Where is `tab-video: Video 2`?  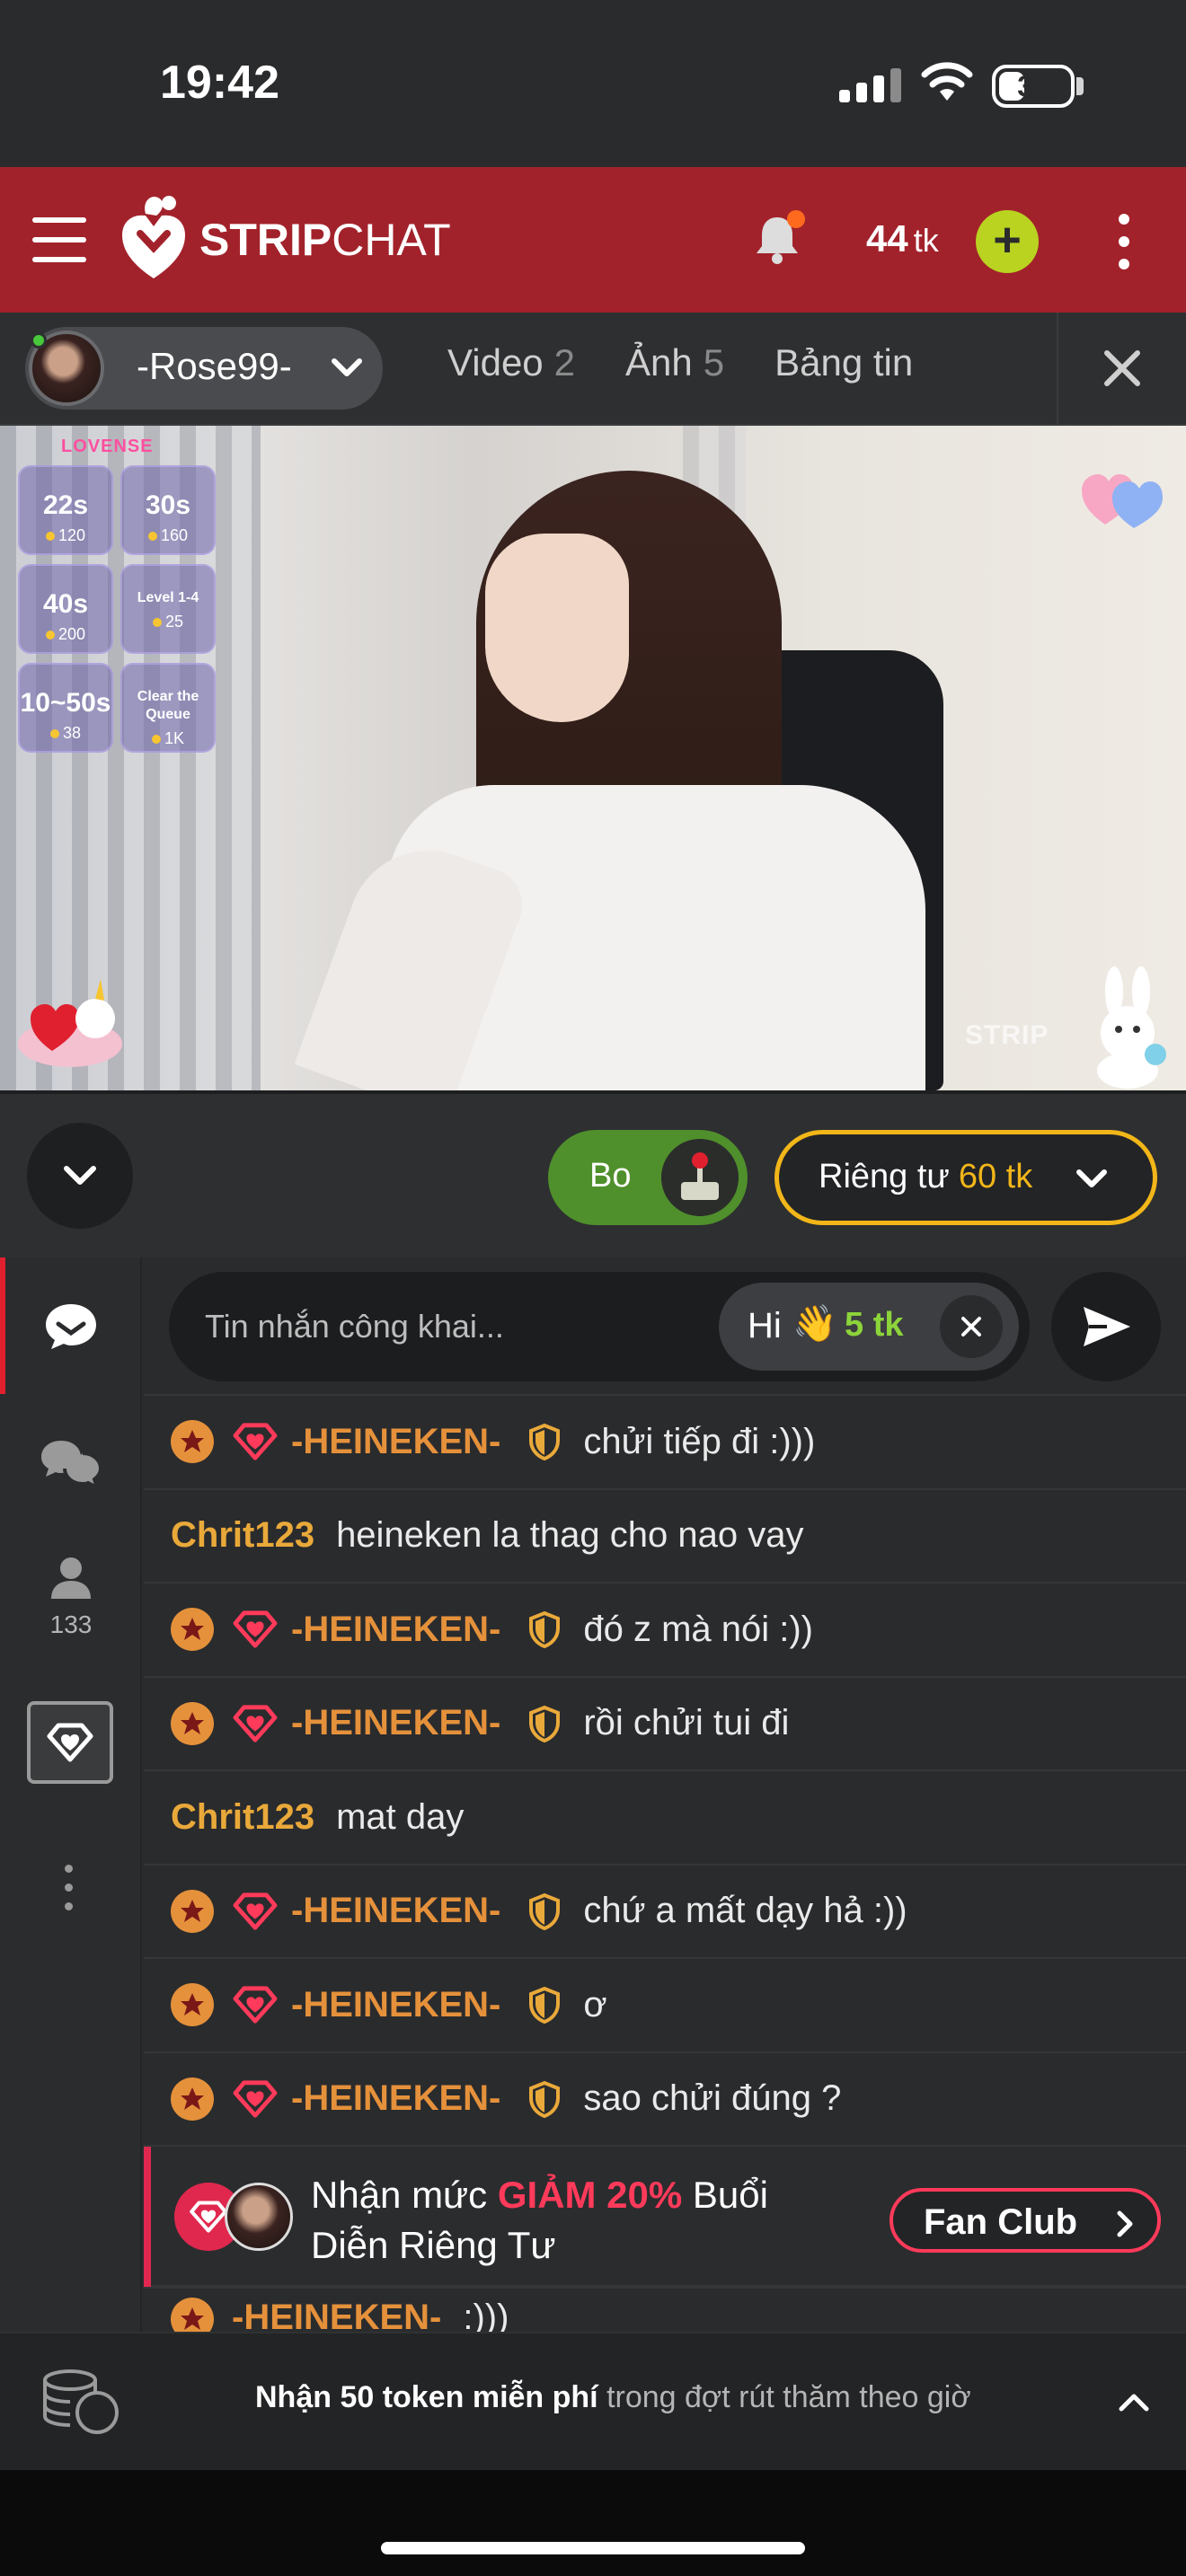 tab-video: Video 2 is located at coordinates (511, 362).